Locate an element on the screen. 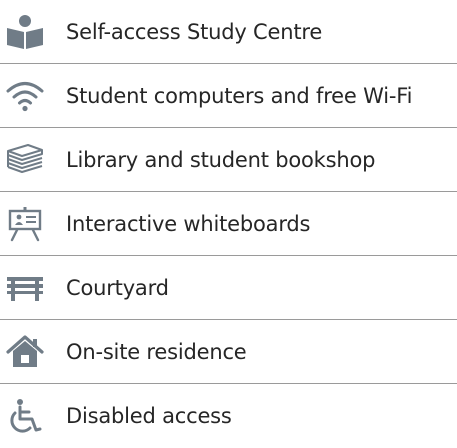  facility-label: Courtyard is located at coordinates (117, 287).